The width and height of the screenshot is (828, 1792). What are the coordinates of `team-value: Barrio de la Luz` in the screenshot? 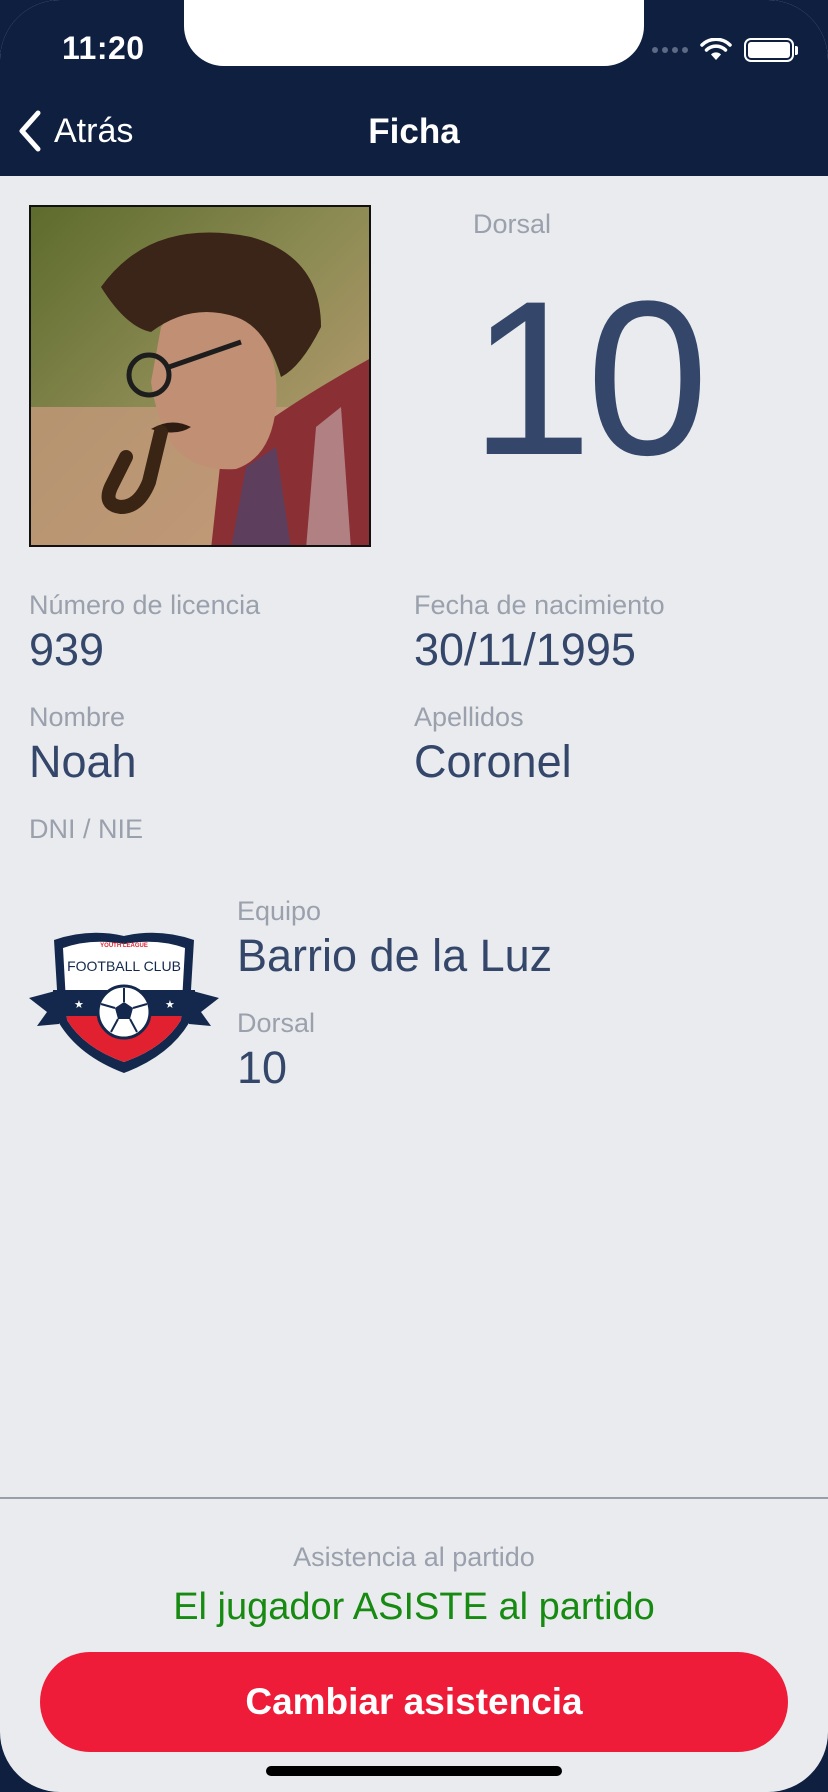 It's located at (395, 955).